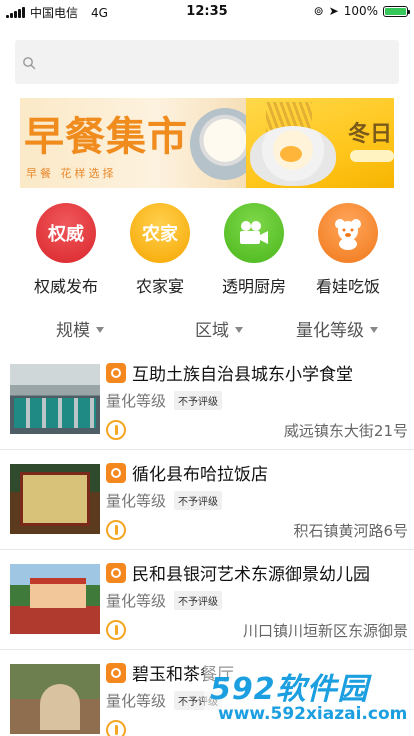 The image size is (414, 736). Describe the element at coordinates (55, 599) in the screenshot. I see `kindergarten-thumbnail` at that location.